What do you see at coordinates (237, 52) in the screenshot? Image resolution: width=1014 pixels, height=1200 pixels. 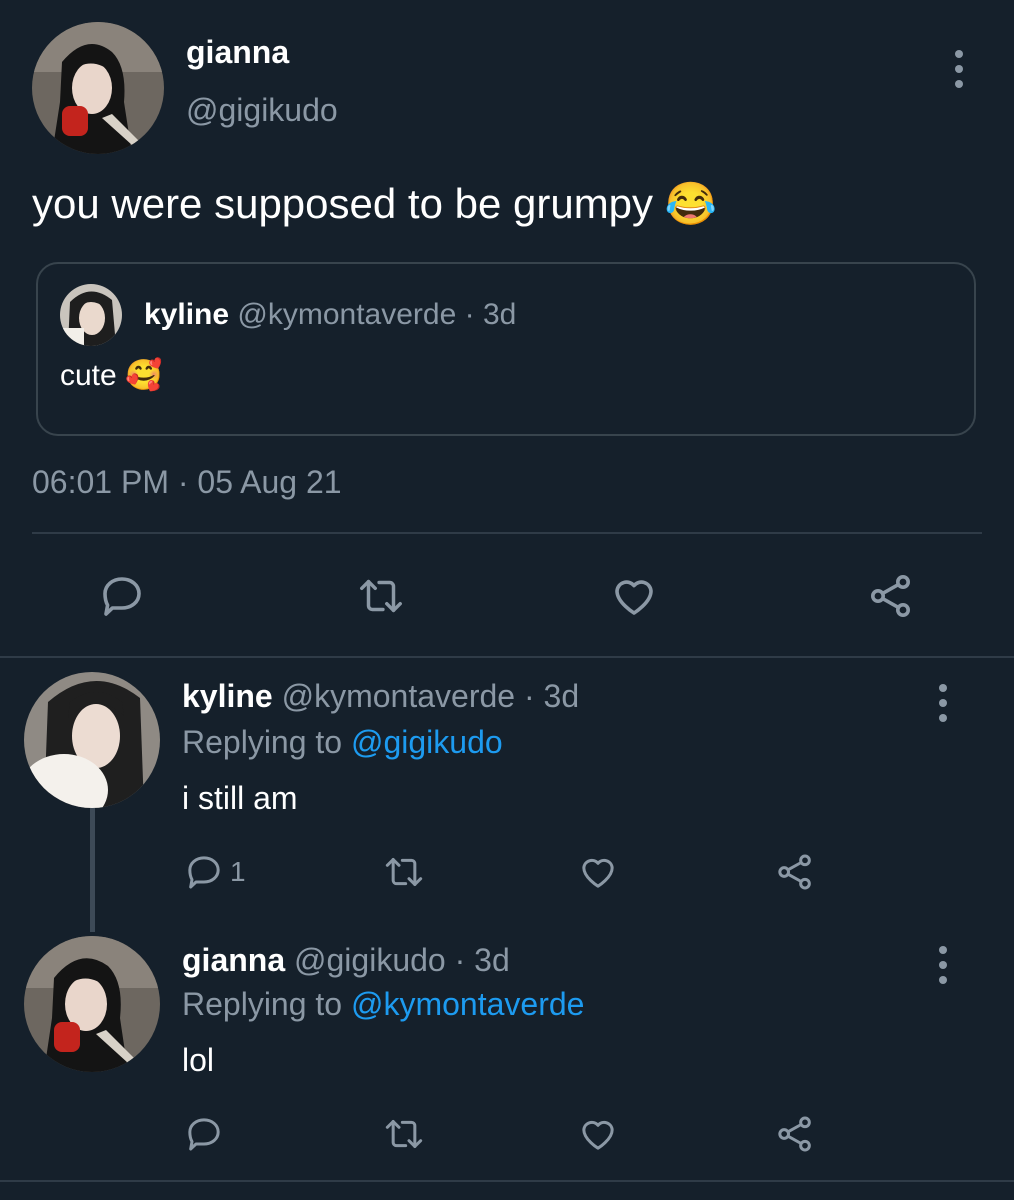 I see `author-name: gianna` at bounding box center [237, 52].